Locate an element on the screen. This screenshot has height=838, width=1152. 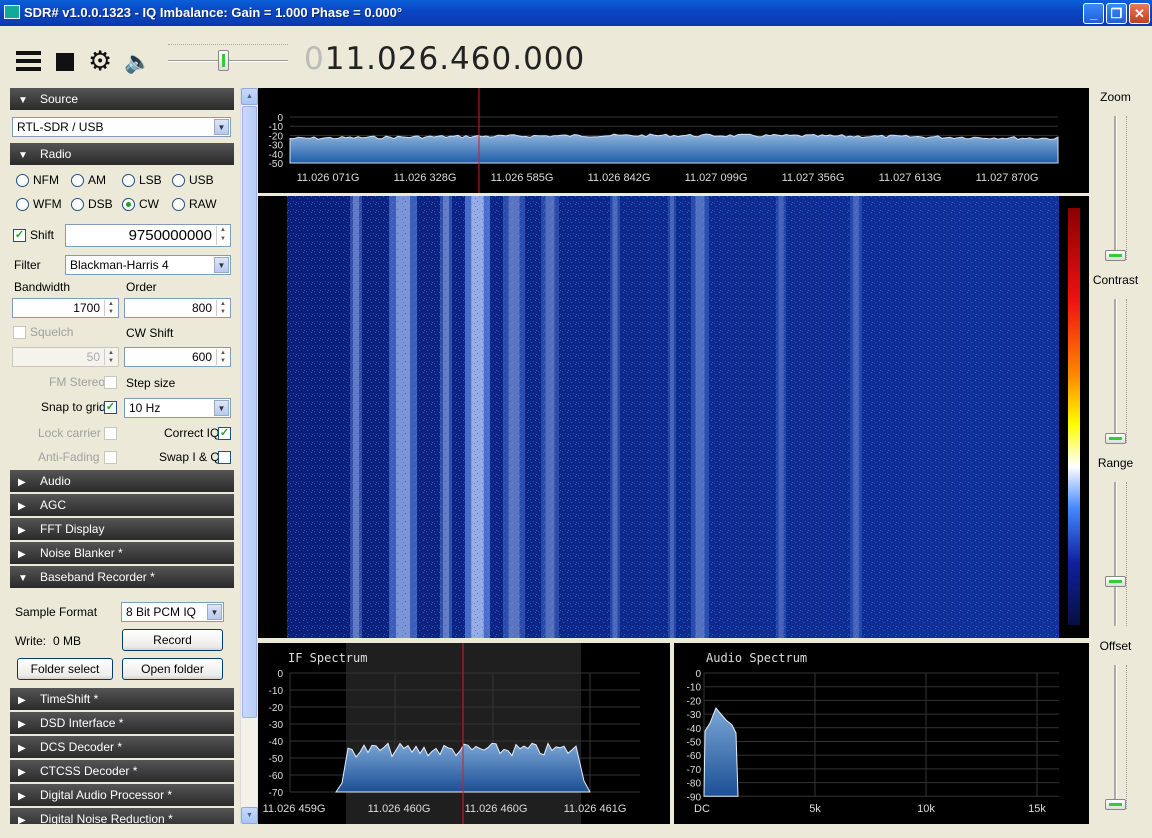
volume-slider-thumb is located at coordinates (223, 60).